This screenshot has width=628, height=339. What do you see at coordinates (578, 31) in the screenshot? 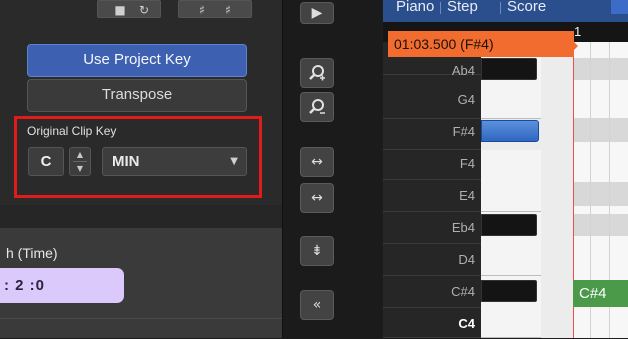
I see `ruler-bar-number: 1` at bounding box center [578, 31].